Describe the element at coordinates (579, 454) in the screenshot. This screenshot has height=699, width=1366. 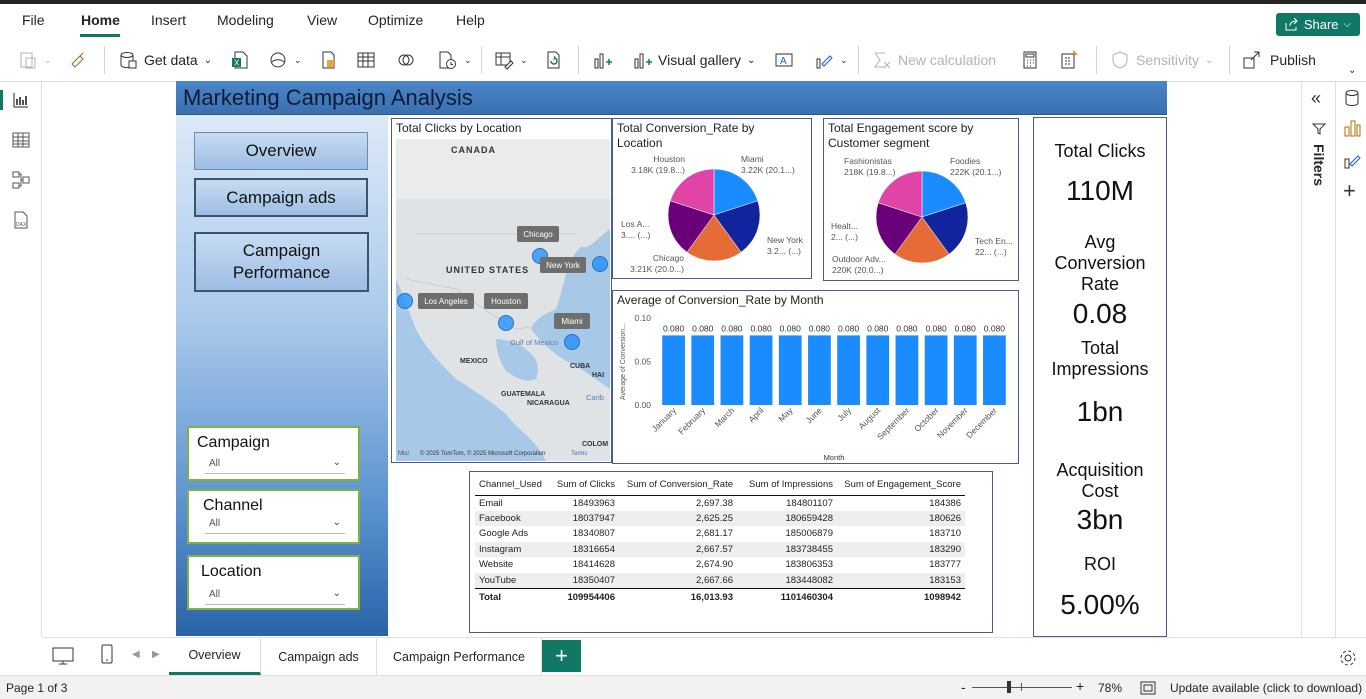
I see `map-terms-link: Terms` at that location.